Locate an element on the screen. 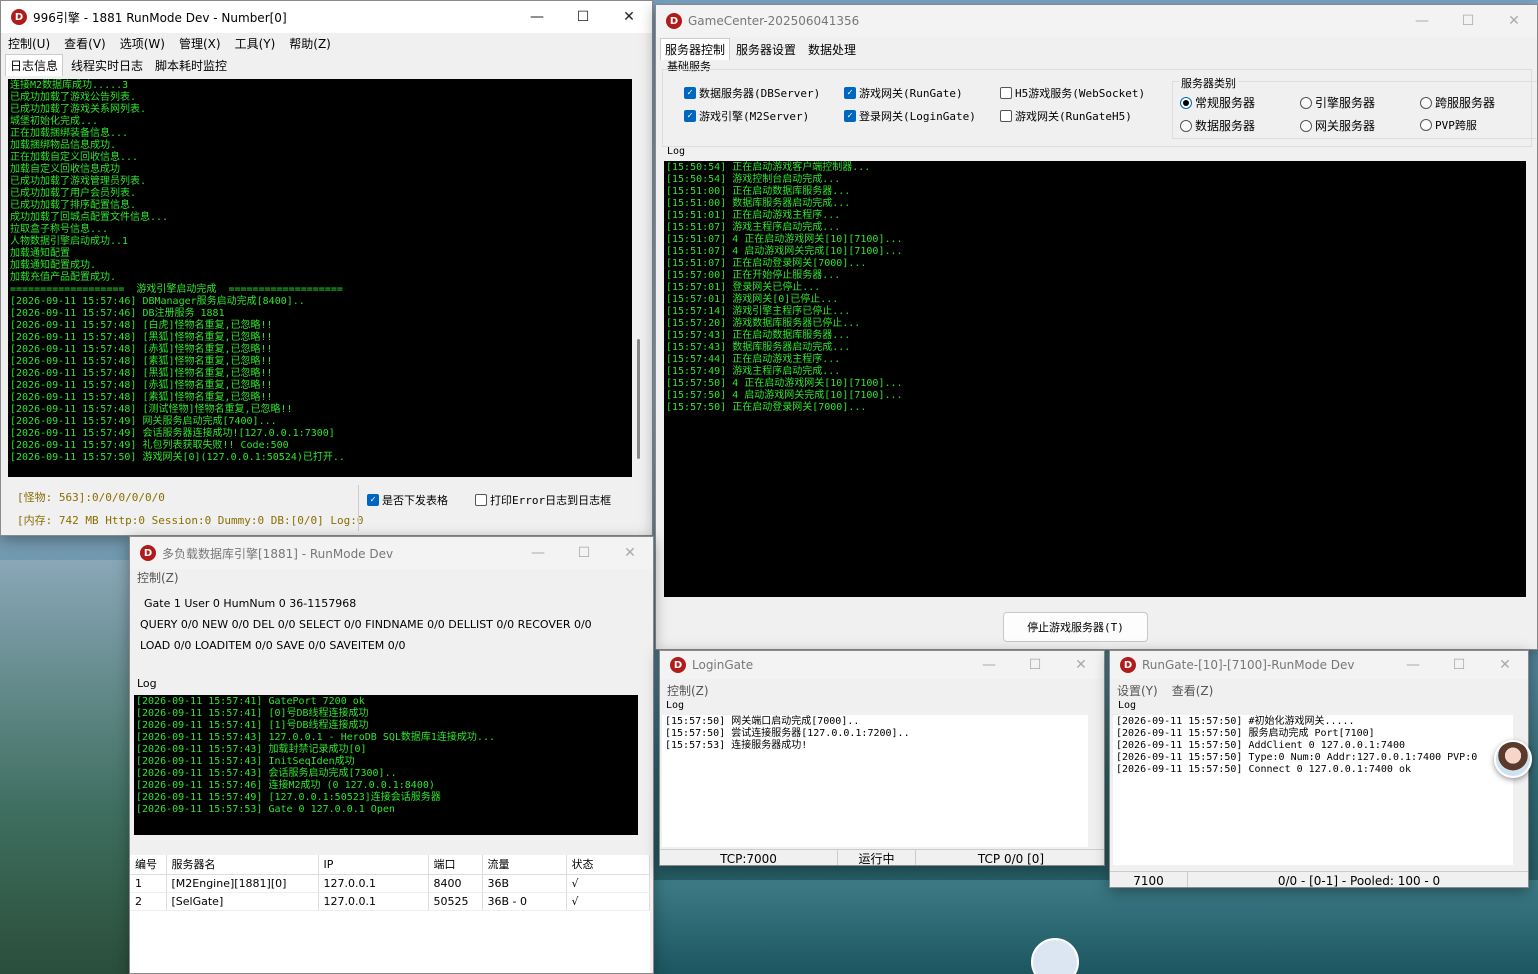 This screenshot has width=1538, height=974. stop-server-button: 停止游戏服务器(T) is located at coordinates (1075, 627).